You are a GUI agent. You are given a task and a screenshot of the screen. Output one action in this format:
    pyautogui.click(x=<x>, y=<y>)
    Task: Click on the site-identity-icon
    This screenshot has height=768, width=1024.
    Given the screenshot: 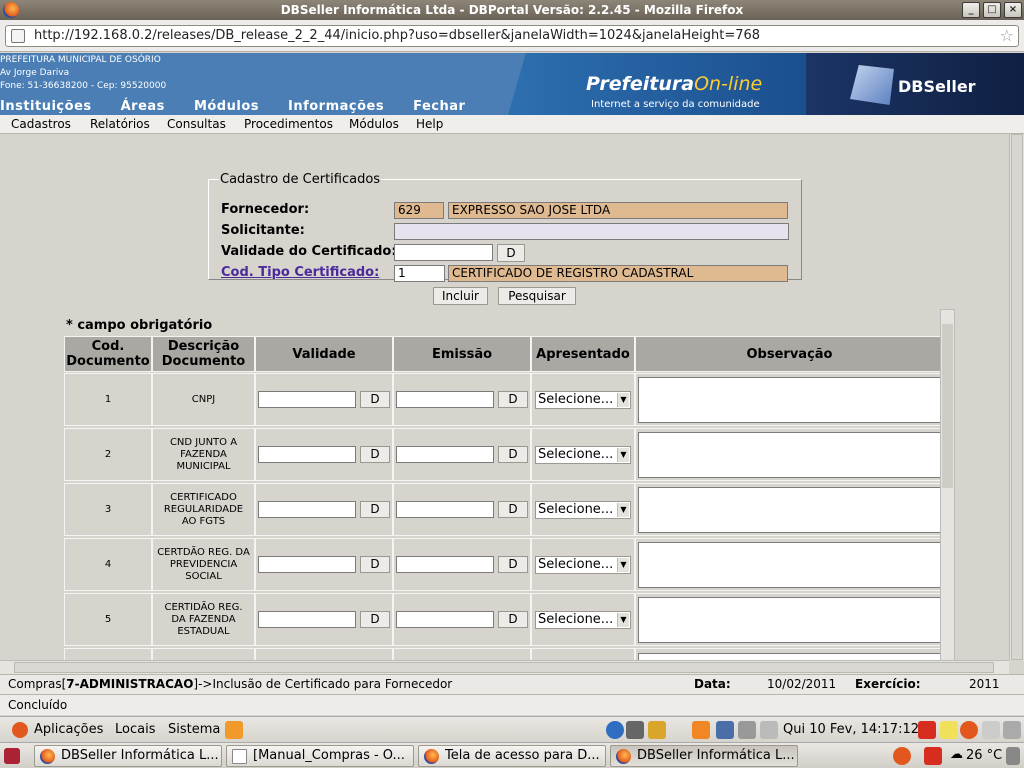 What is the action you would take?
    pyautogui.click(x=18, y=36)
    